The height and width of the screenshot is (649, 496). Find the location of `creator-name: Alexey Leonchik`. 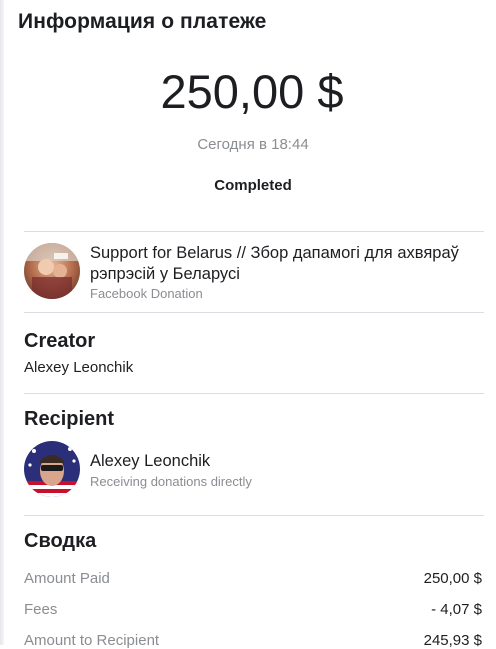

creator-name: Alexey Leonchik is located at coordinates (78, 367).